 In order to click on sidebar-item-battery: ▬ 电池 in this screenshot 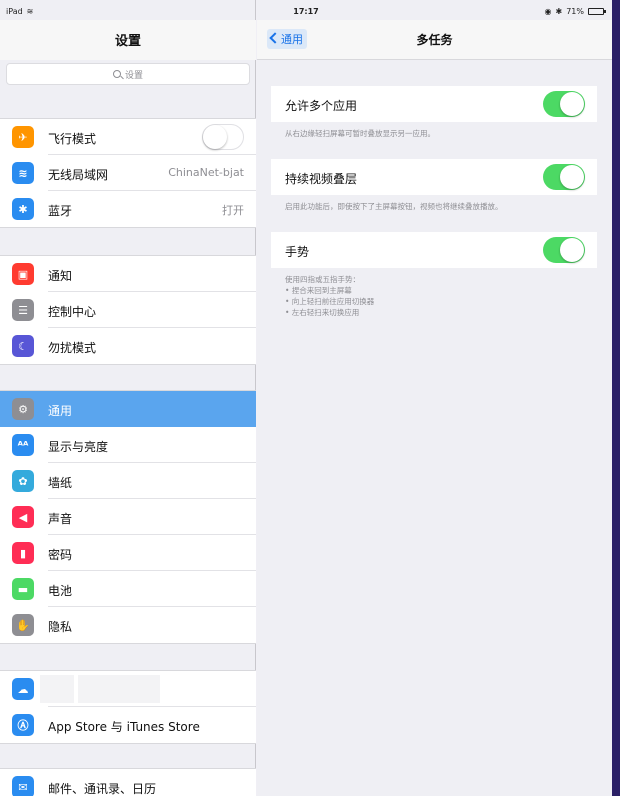, I will do `click(128, 589)`.